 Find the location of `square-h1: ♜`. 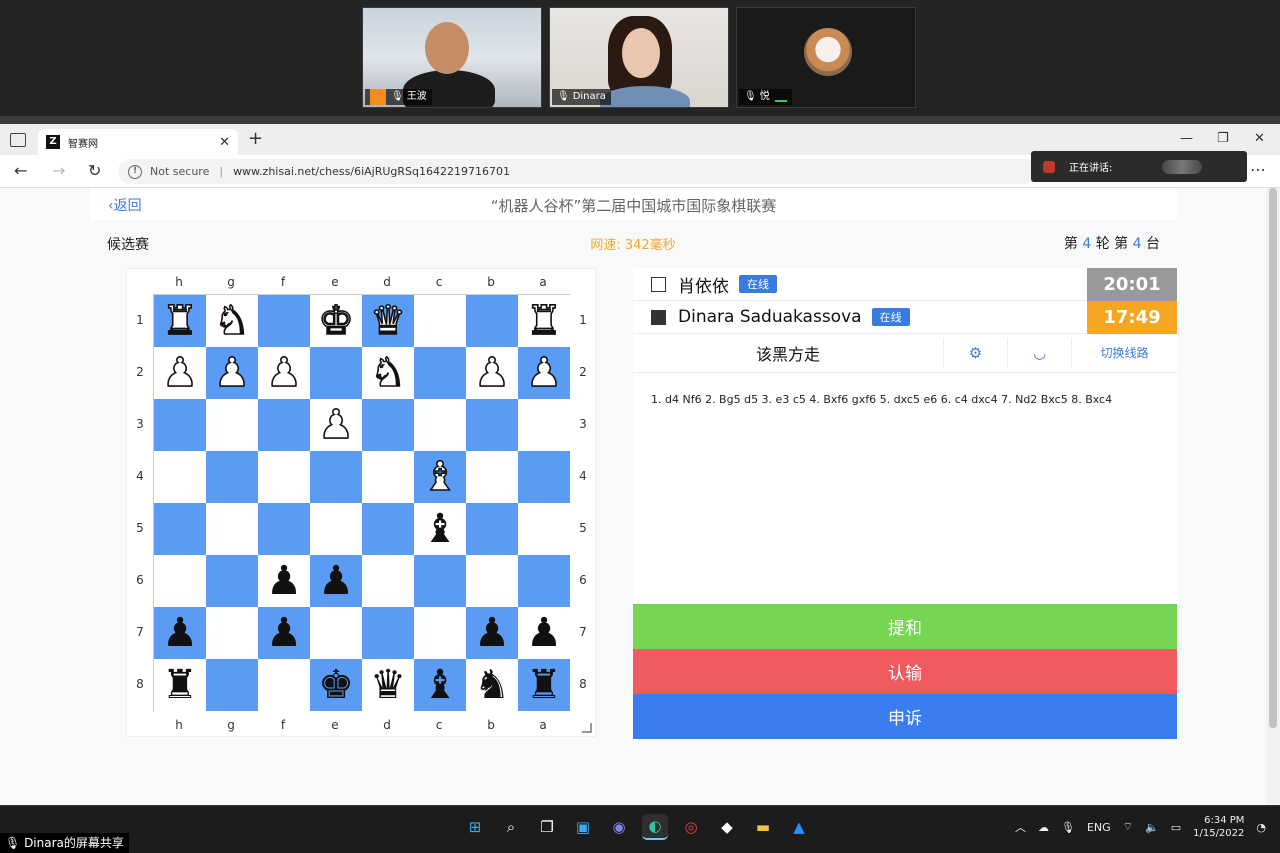

square-h1: ♜ is located at coordinates (180, 321).